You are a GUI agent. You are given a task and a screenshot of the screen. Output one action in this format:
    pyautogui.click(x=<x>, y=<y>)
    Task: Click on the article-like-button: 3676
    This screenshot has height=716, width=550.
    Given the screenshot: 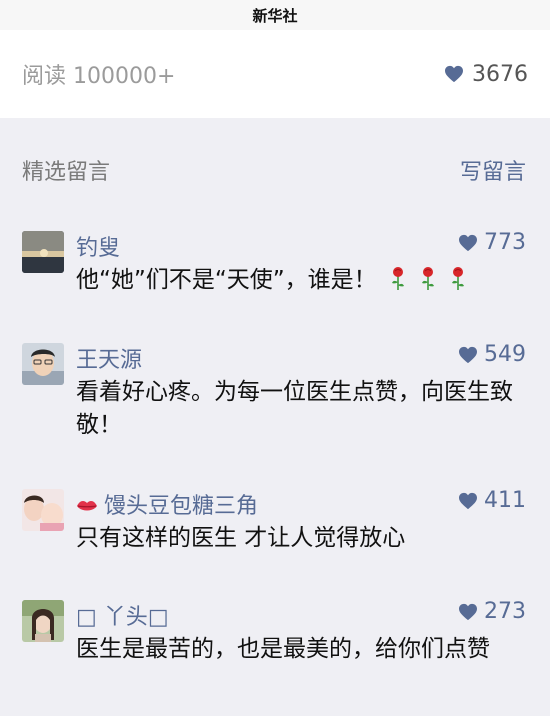 What is the action you would take?
    pyautogui.click(x=486, y=74)
    